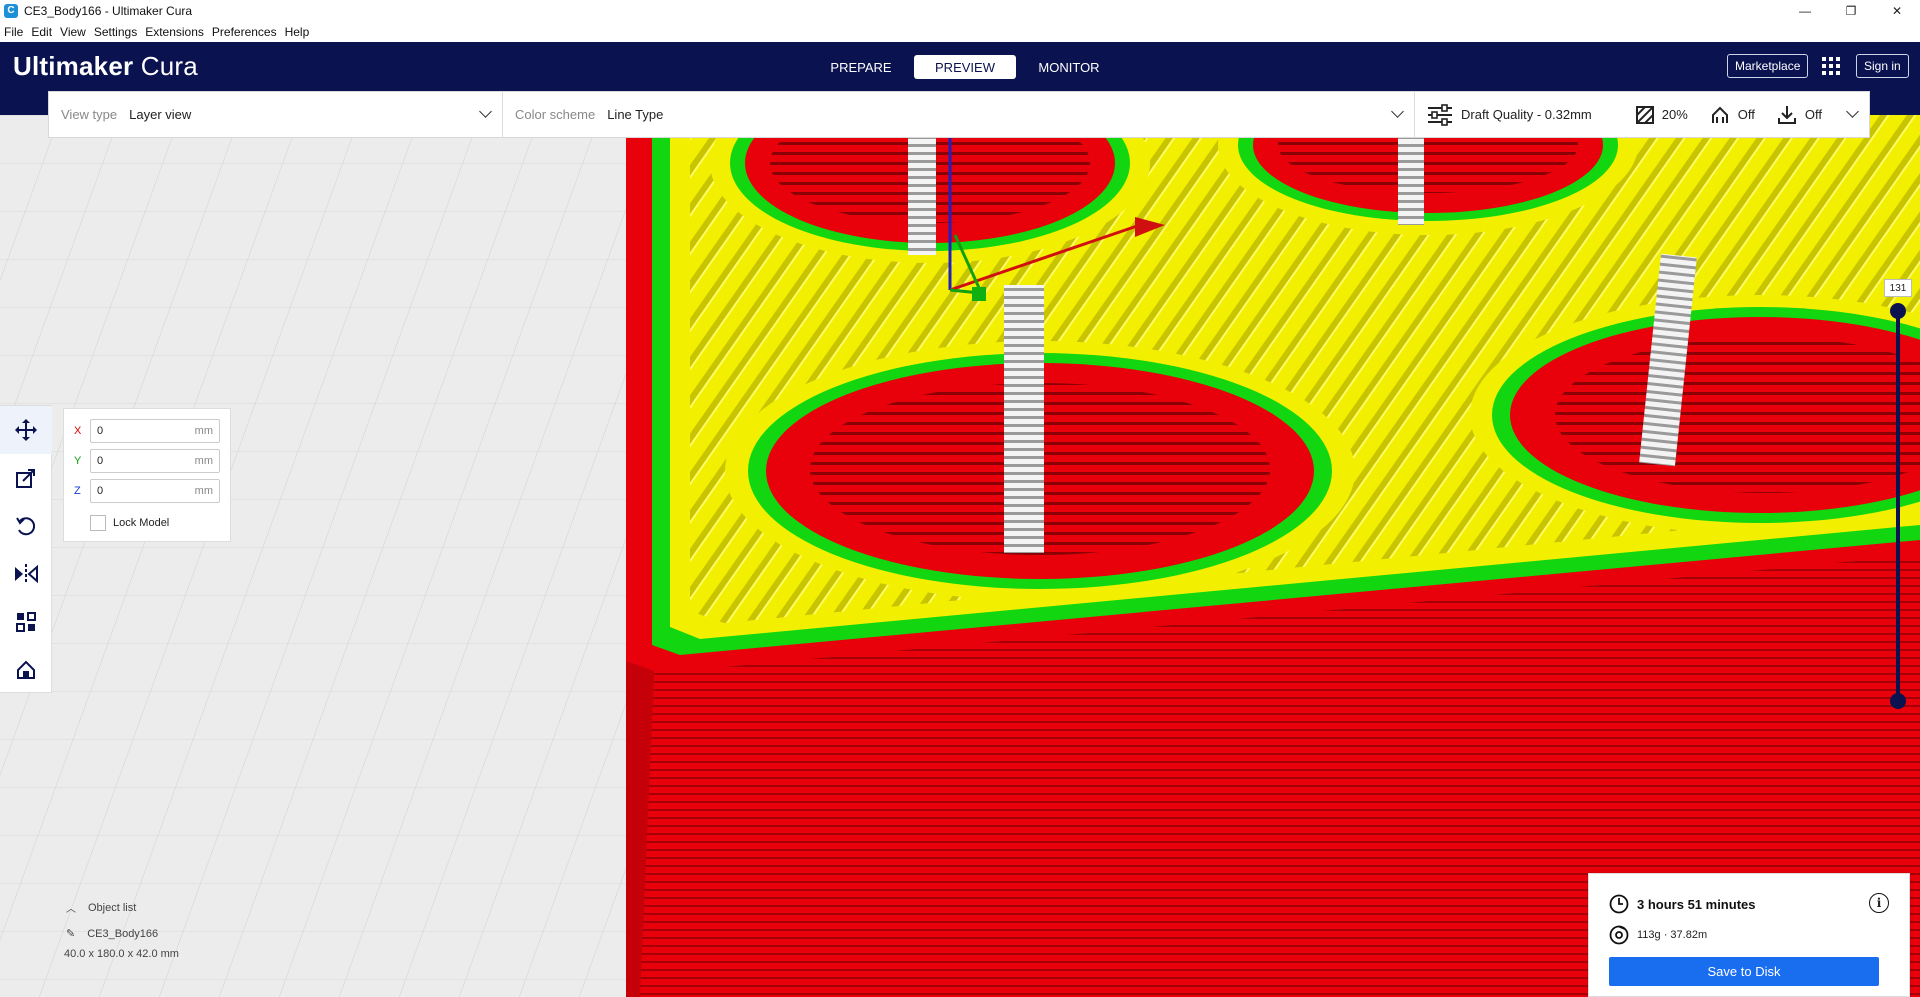  What do you see at coordinates (1898, 311) in the screenshot?
I see `layer-slider-top-handle` at bounding box center [1898, 311].